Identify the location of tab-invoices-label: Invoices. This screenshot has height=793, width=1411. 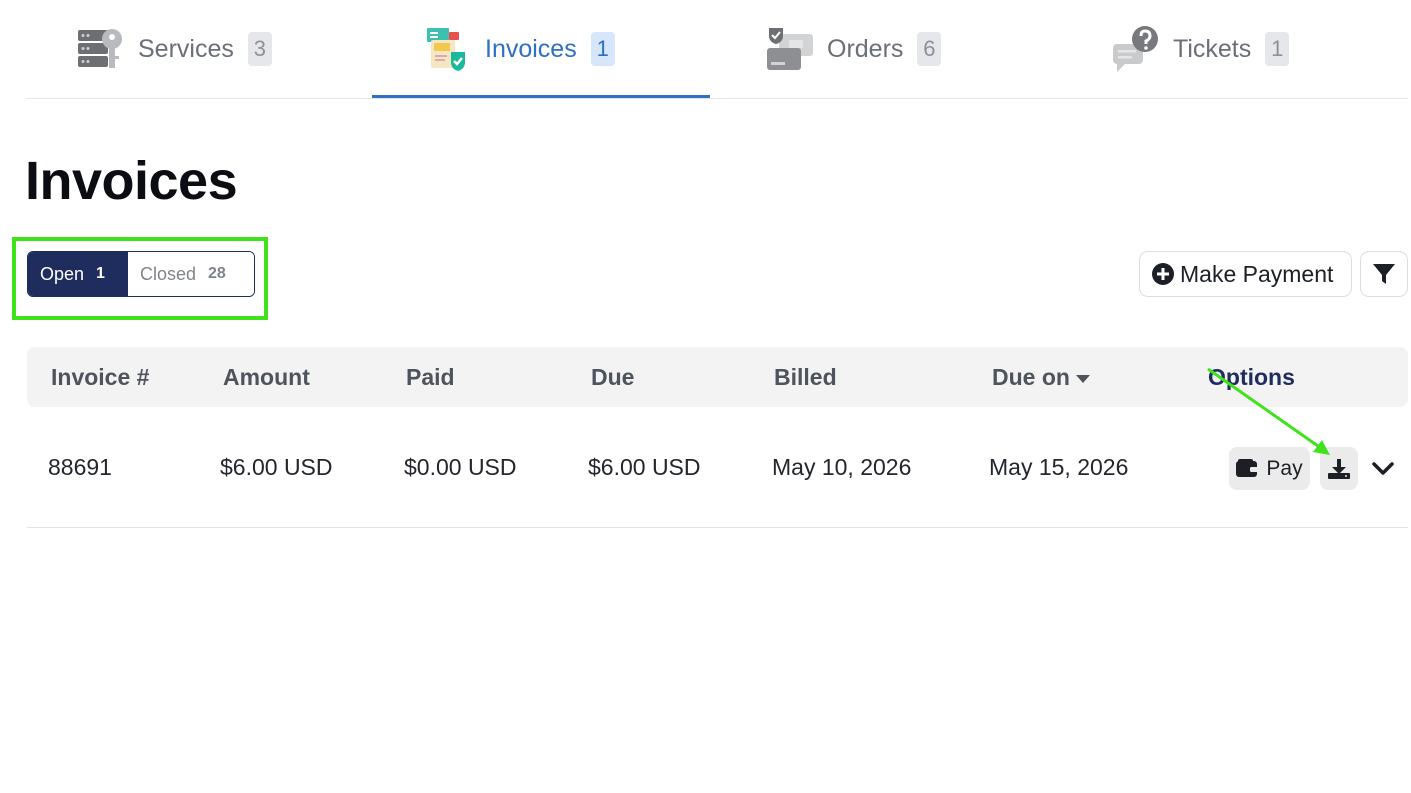
(531, 48).